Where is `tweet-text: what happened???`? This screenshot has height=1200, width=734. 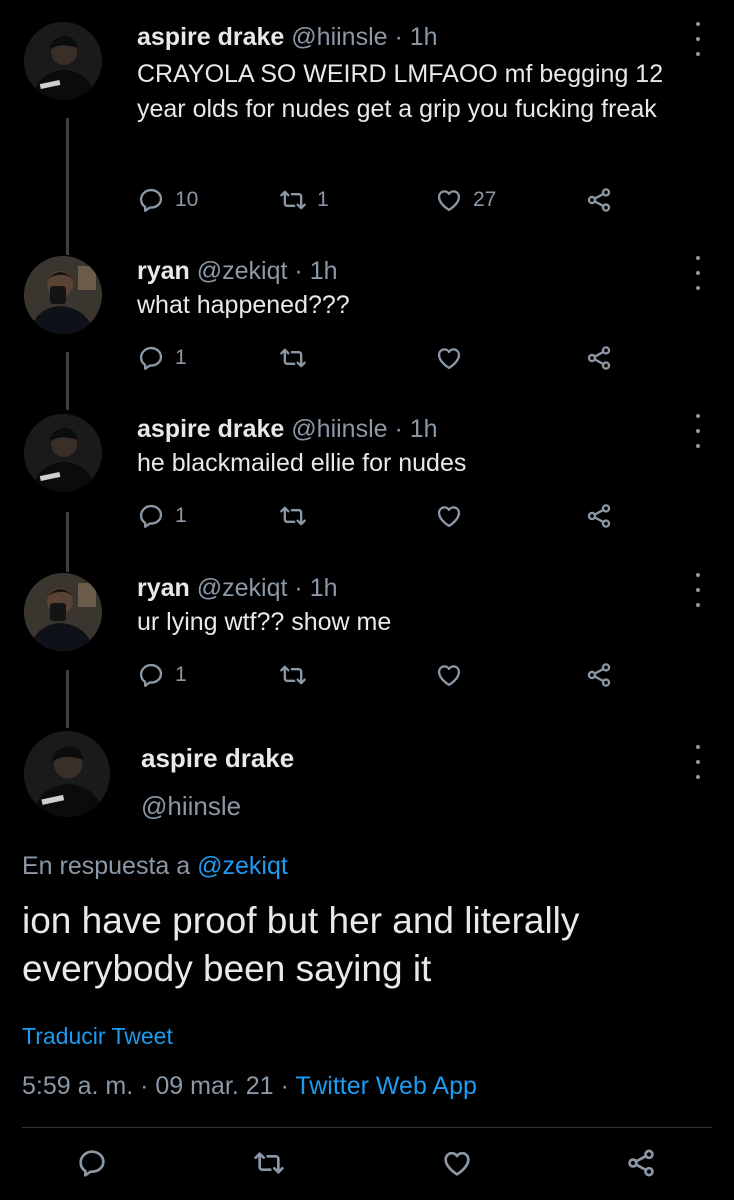
tweet-text: what happened??? is located at coordinates (243, 305).